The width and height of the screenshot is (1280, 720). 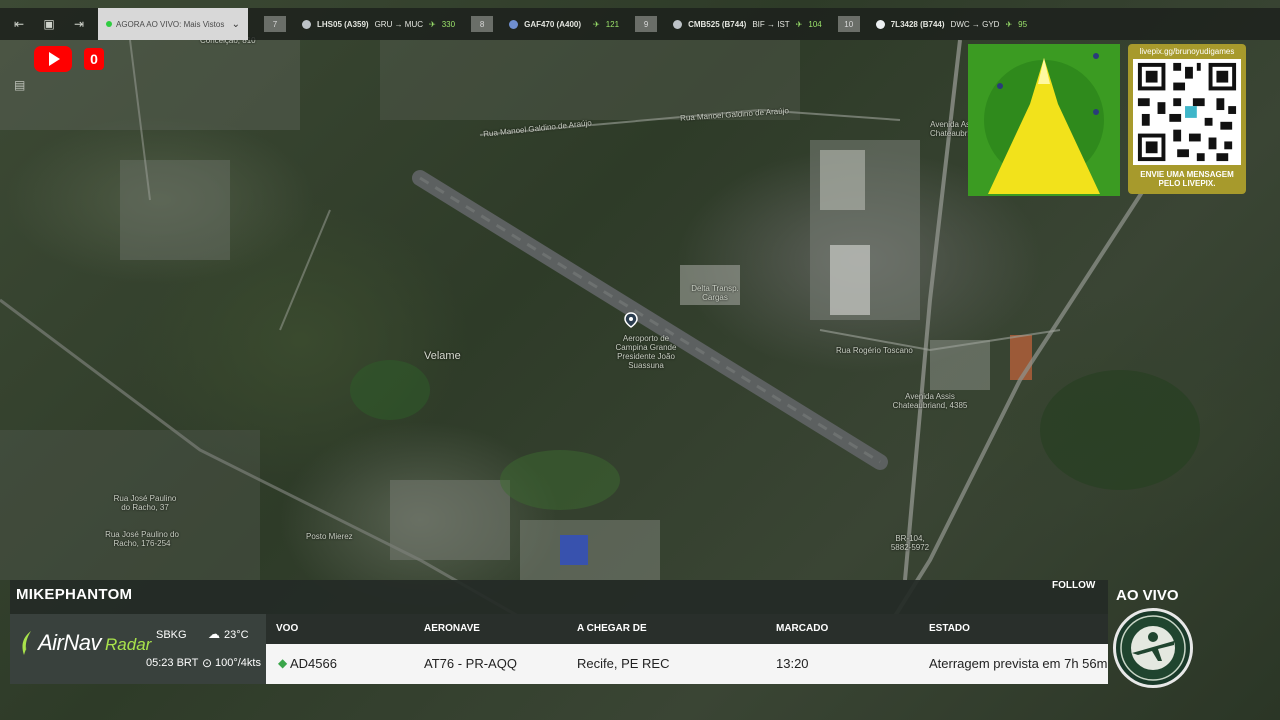 I want to click on flight-route: DWC → GYD, so click(x=975, y=24).